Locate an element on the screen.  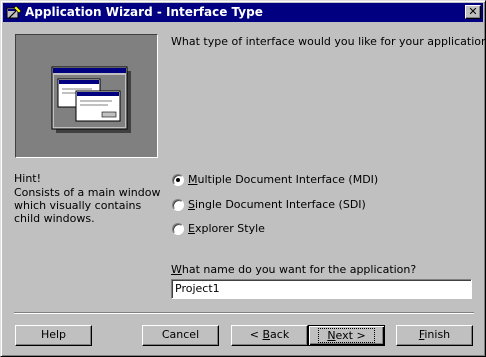
help-button: Help is located at coordinates (53, 335).